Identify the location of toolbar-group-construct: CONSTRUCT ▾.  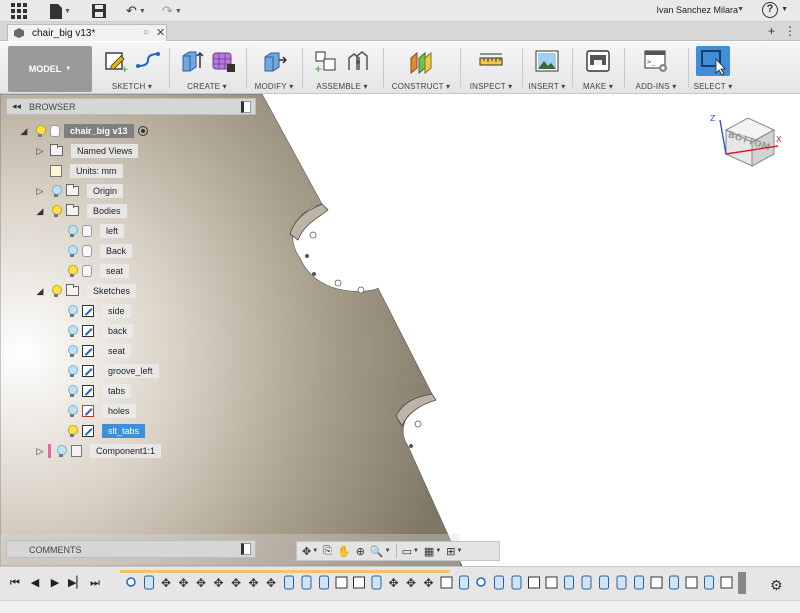
(421, 69).